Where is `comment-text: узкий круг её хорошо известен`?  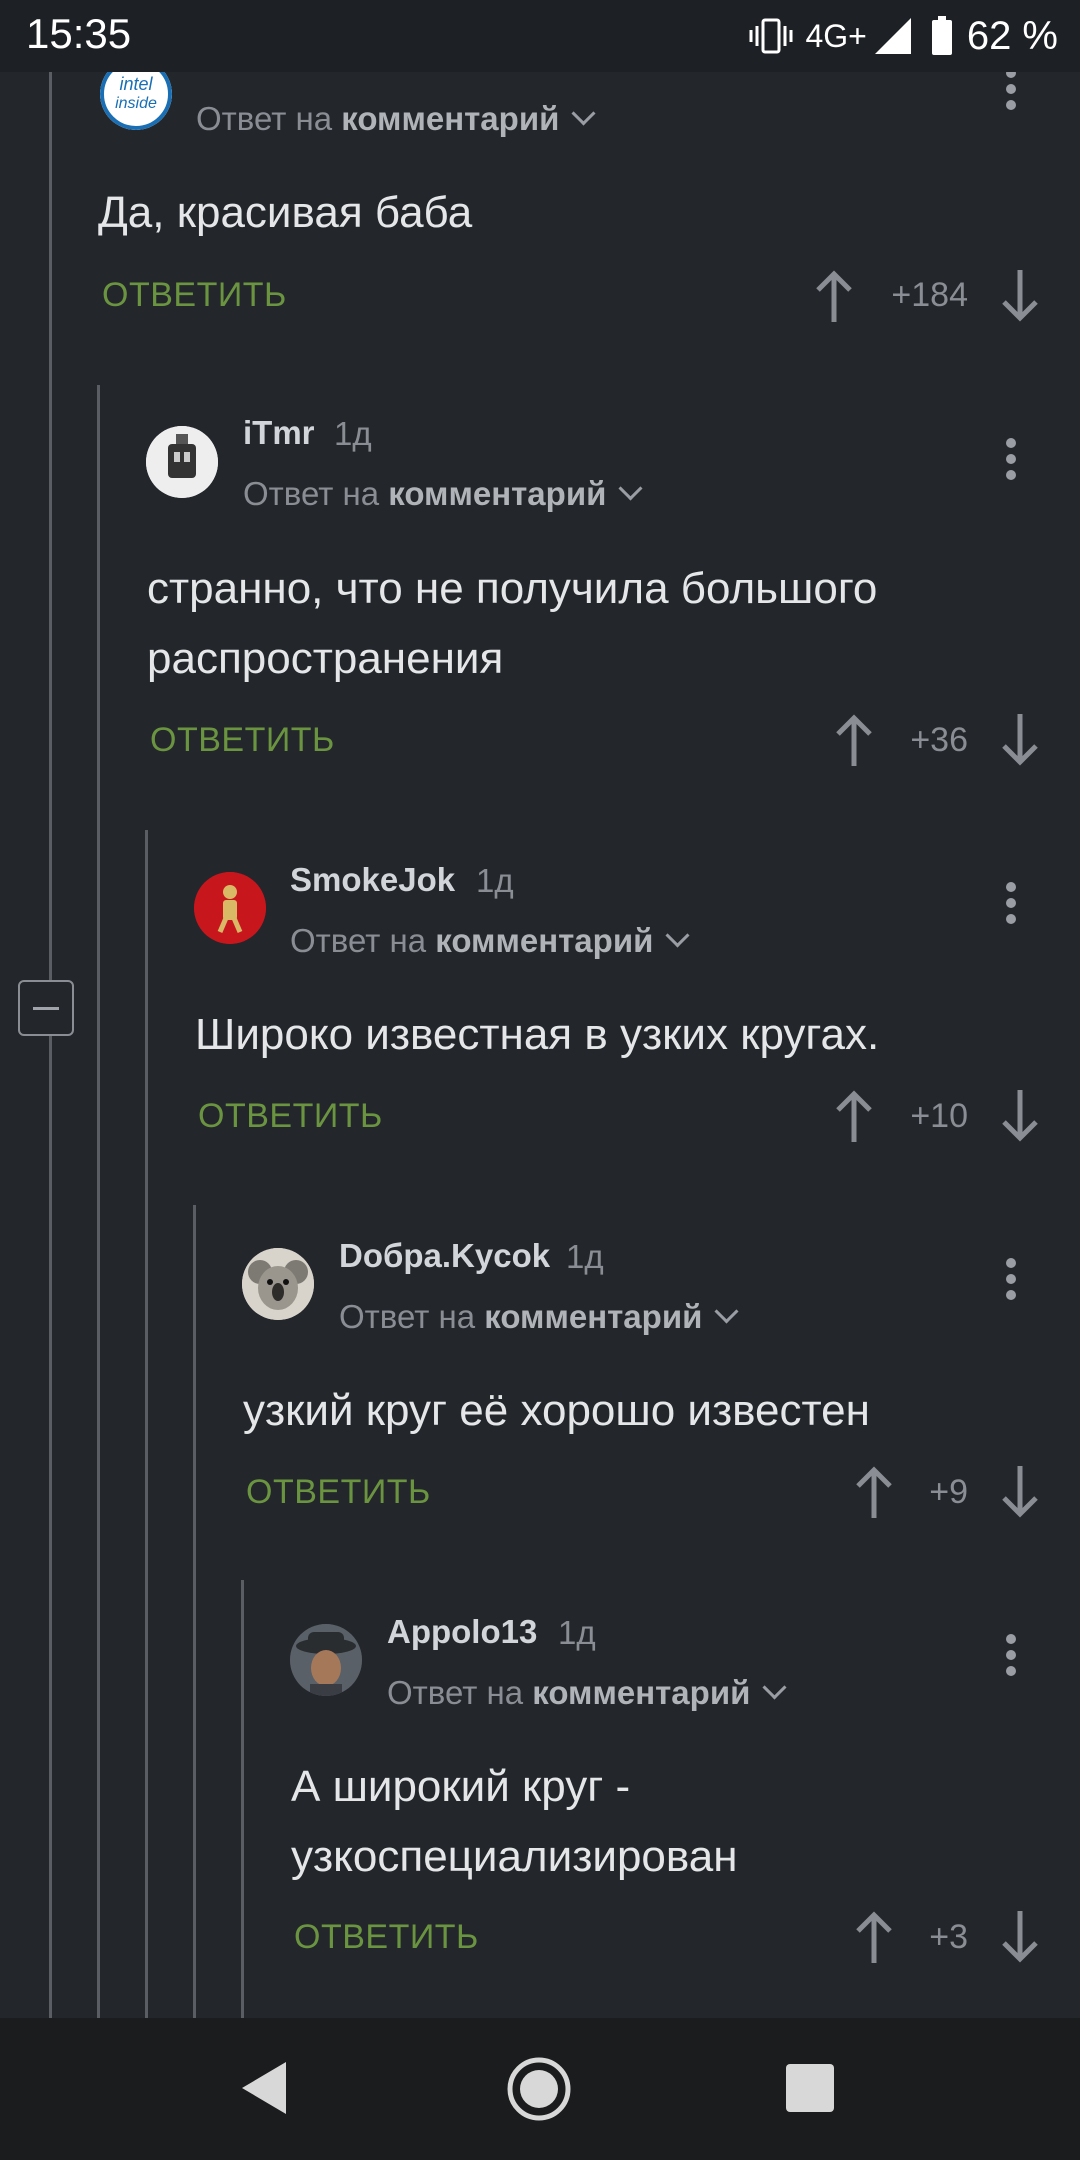
comment-text: узкий круг её хорошо известен is located at coordinates (556, 1410).